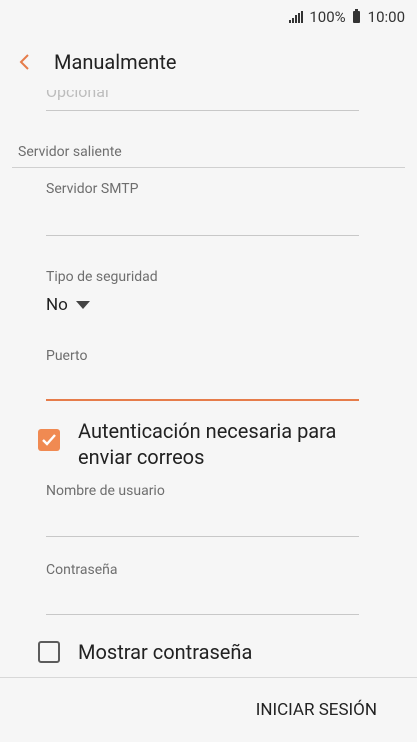 This screenshot has width=417, height=742. I want to click on password-label: Contraseña, so click(82, 570).